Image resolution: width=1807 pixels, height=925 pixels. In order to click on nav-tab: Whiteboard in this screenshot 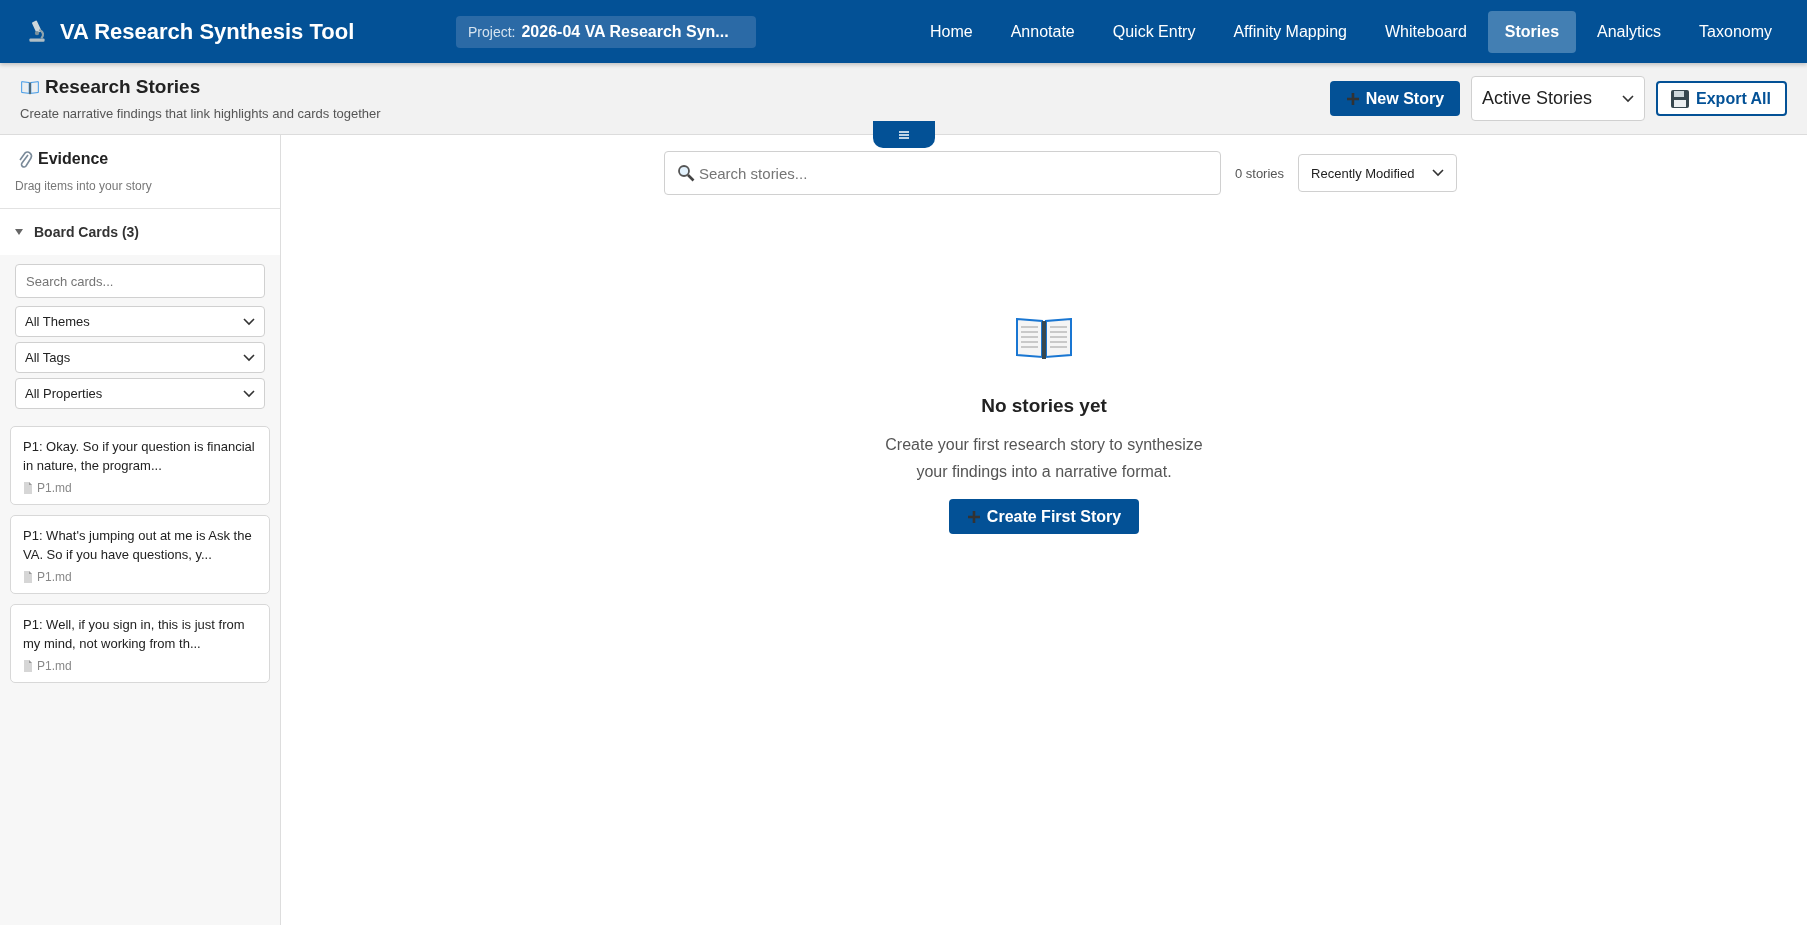, I will do `click(1425, 31)`.